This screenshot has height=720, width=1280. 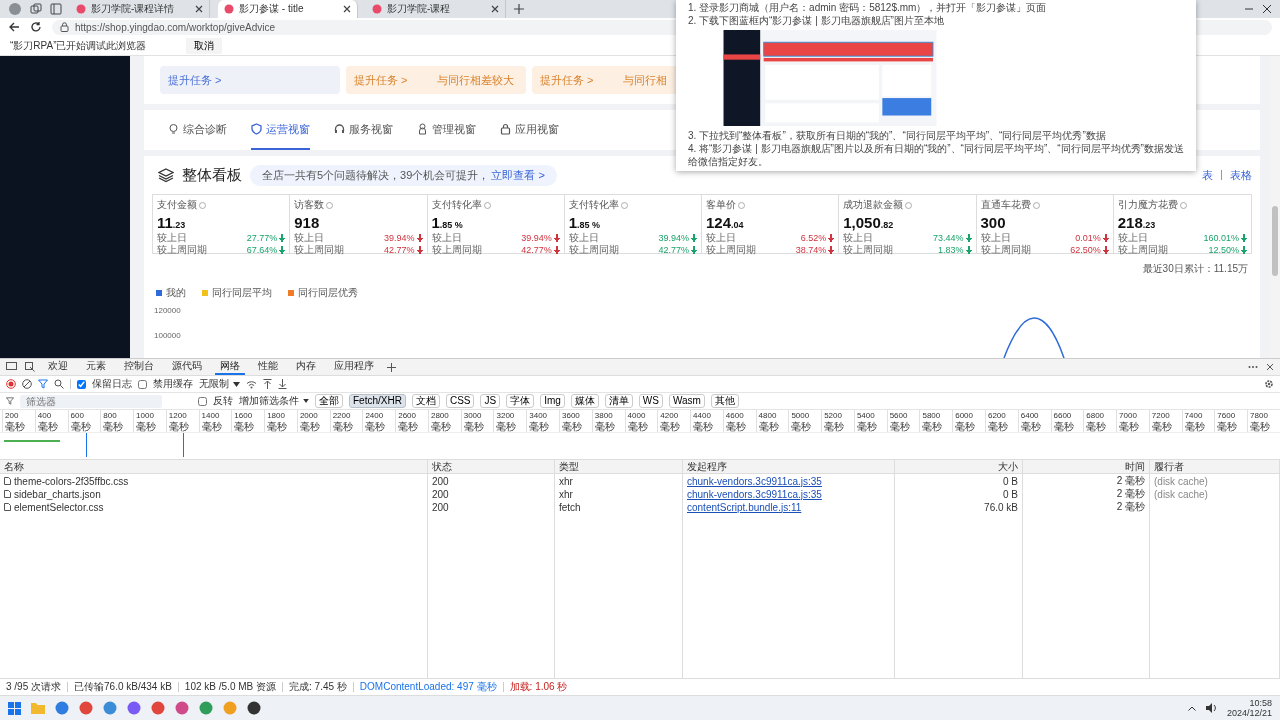 I want to click on comparison-label: 较上日, so click(x=446, y=238).